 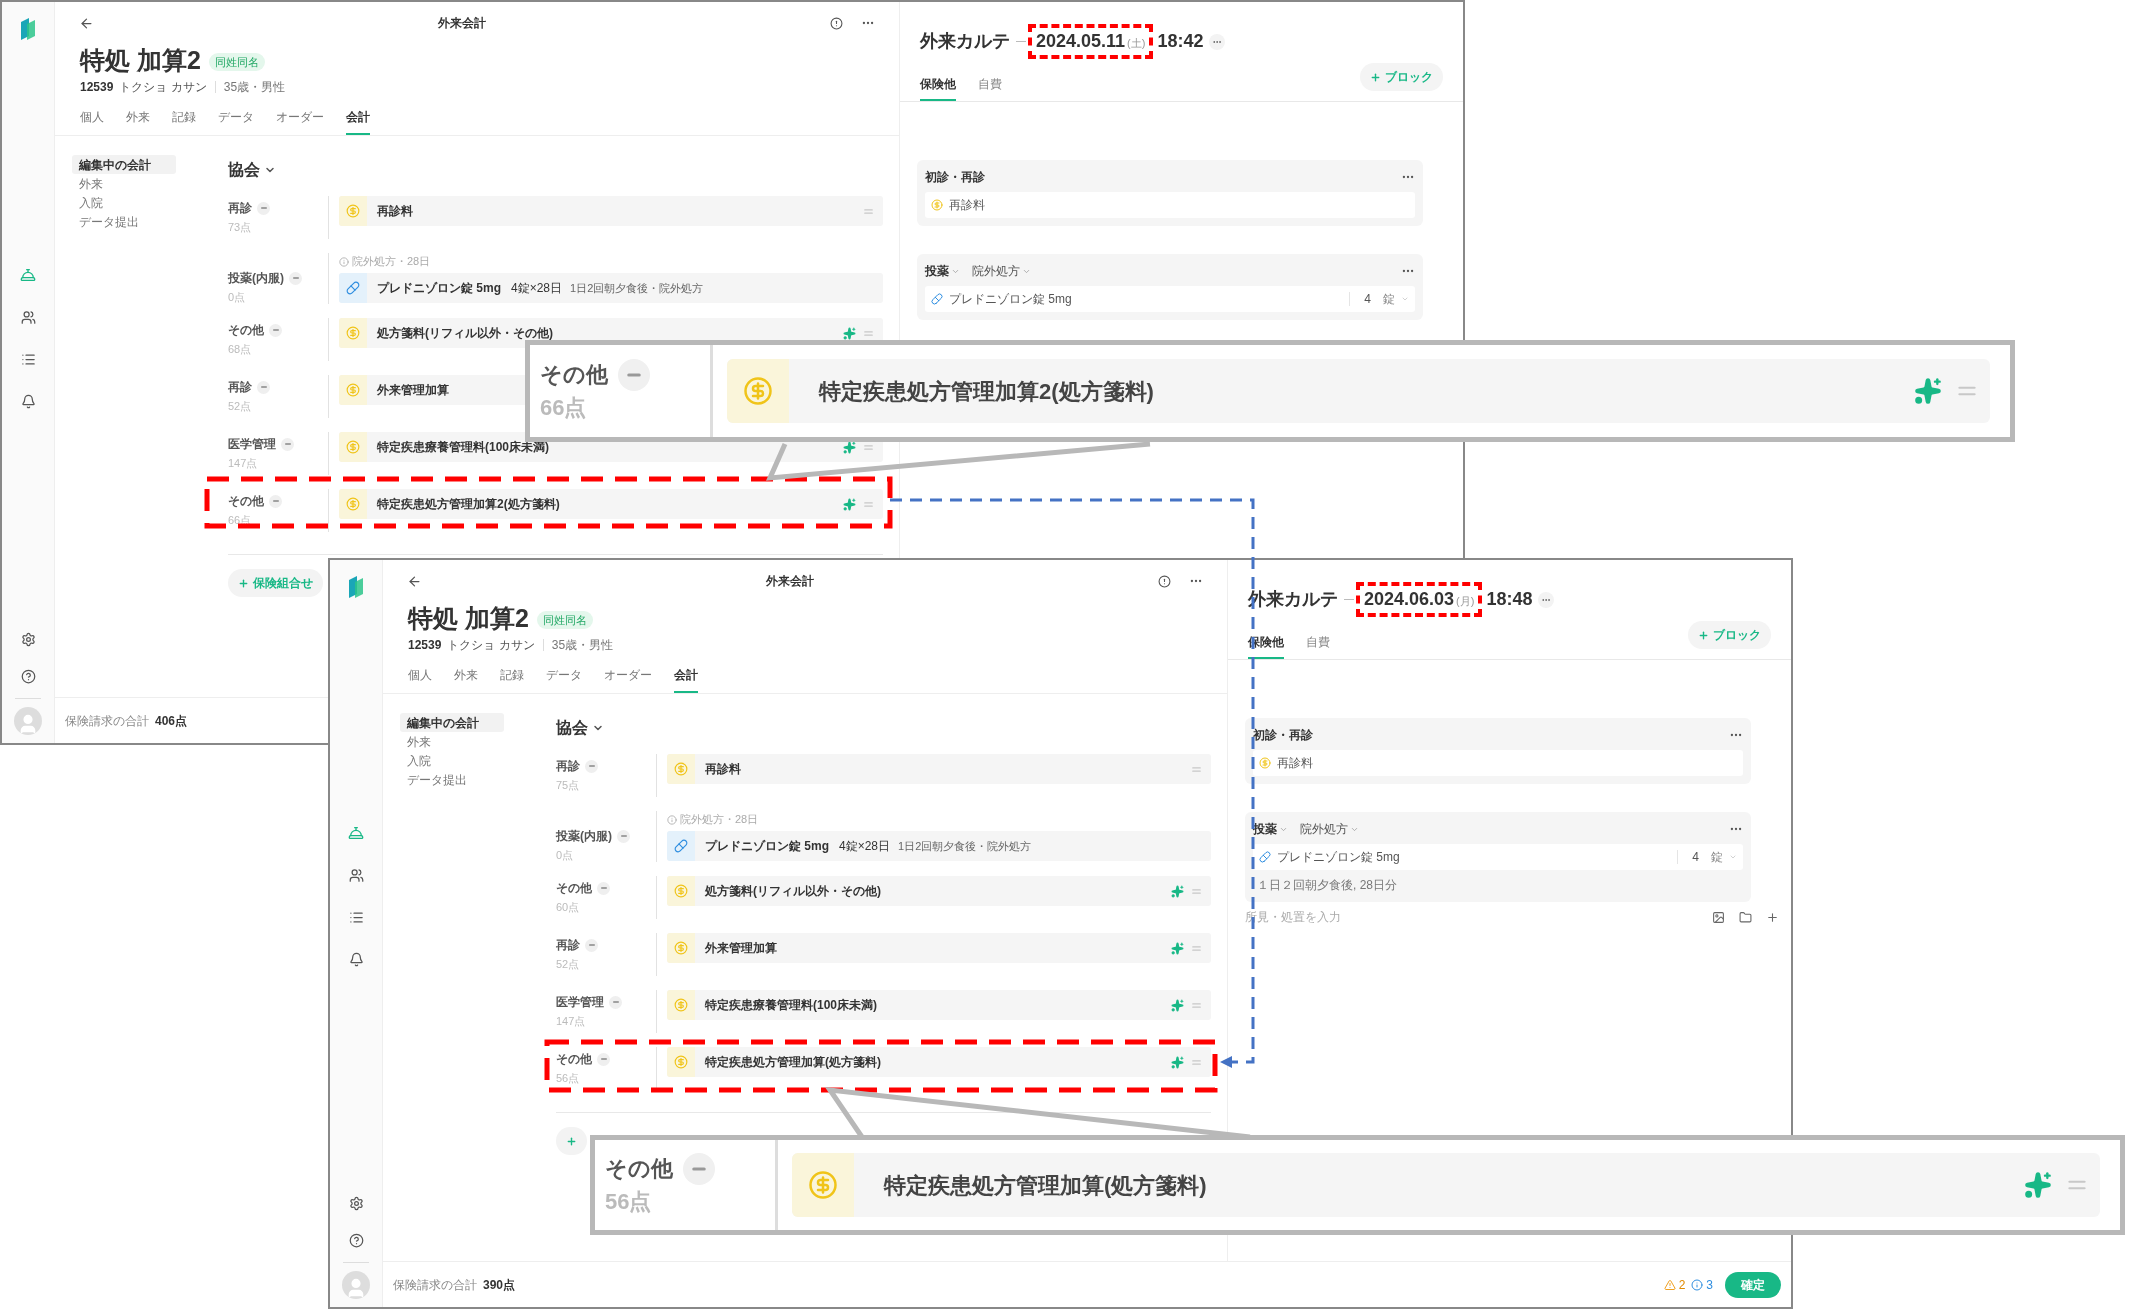 What do you see at coordinates (611, 504) in the screenshot?
I see `billing-item: 特定疾患処方管理加算2(処方箋料)` at bounding box center [611, 504].